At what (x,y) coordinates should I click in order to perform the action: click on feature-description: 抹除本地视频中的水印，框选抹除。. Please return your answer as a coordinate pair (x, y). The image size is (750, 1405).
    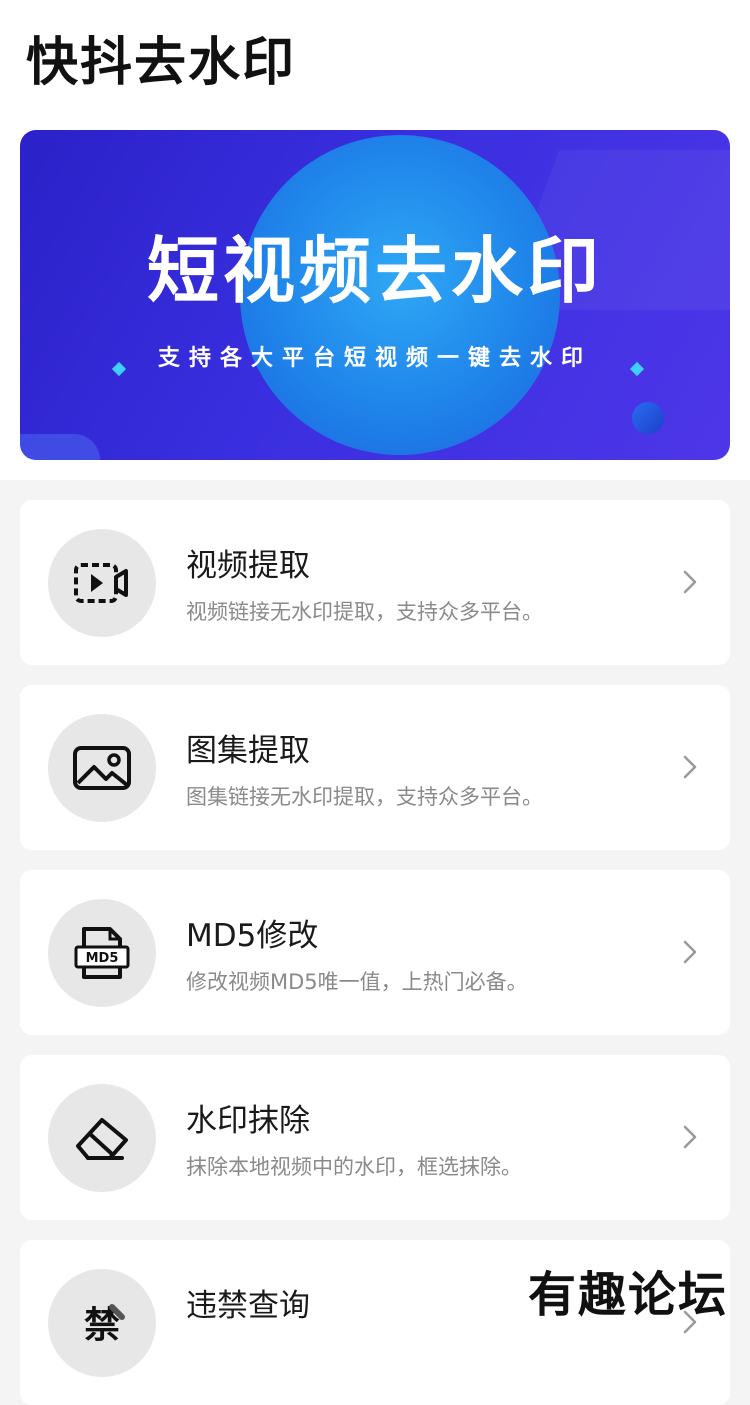
    Looking at the image, I should click on (354, 1166).